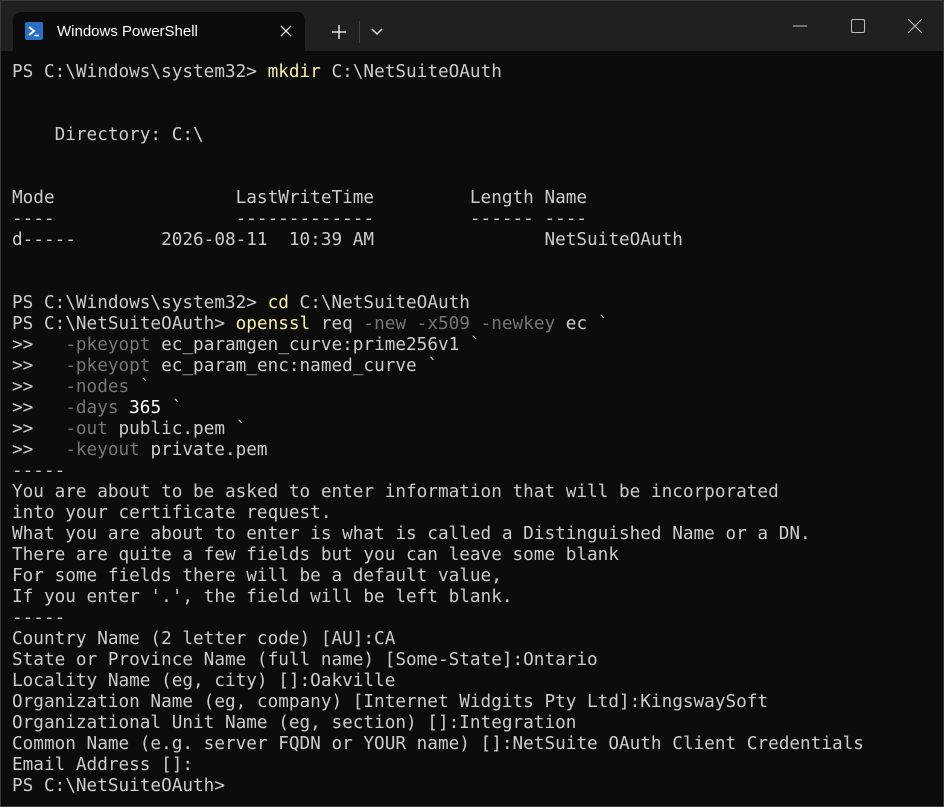  I want to click on command: openssl, so click(273, 324).